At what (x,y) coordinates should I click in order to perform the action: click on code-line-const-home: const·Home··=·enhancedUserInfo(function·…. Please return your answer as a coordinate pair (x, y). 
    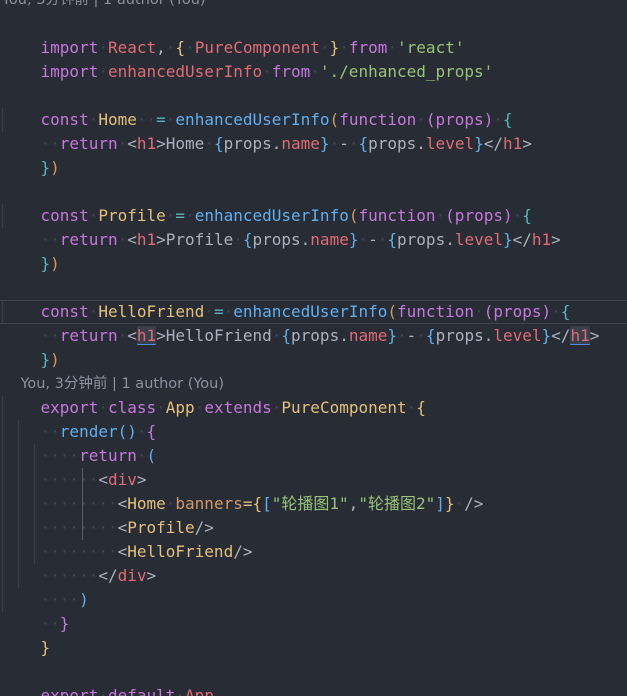
    Looking at the image, I should click on (313, 106).